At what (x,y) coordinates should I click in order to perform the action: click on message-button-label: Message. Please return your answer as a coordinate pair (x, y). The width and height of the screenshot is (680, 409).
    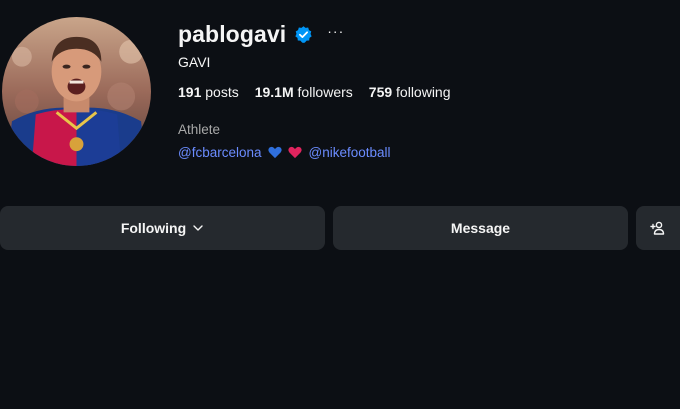
    Looking at the image, I should click on (480, 228).